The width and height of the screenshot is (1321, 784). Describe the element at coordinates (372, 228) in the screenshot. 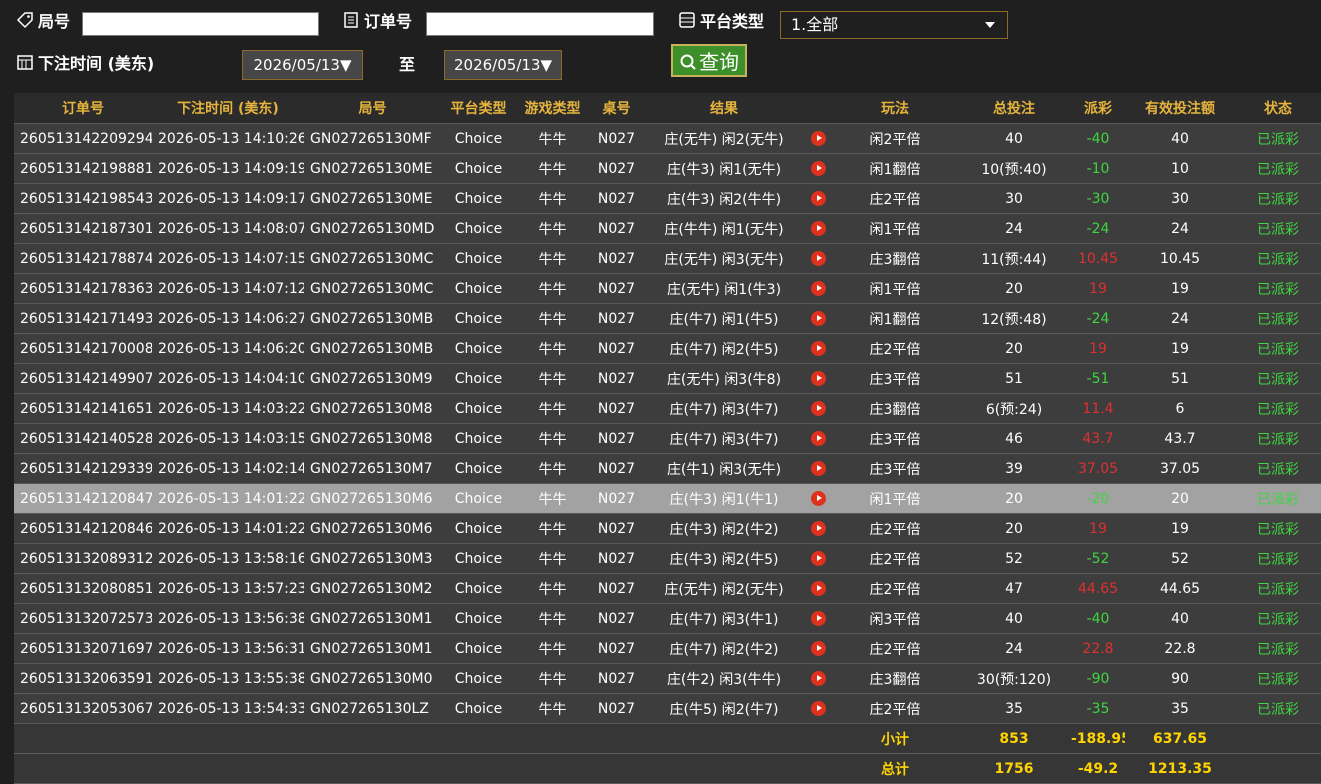

I see `round-id-cell: GN027265130MD` at that location.